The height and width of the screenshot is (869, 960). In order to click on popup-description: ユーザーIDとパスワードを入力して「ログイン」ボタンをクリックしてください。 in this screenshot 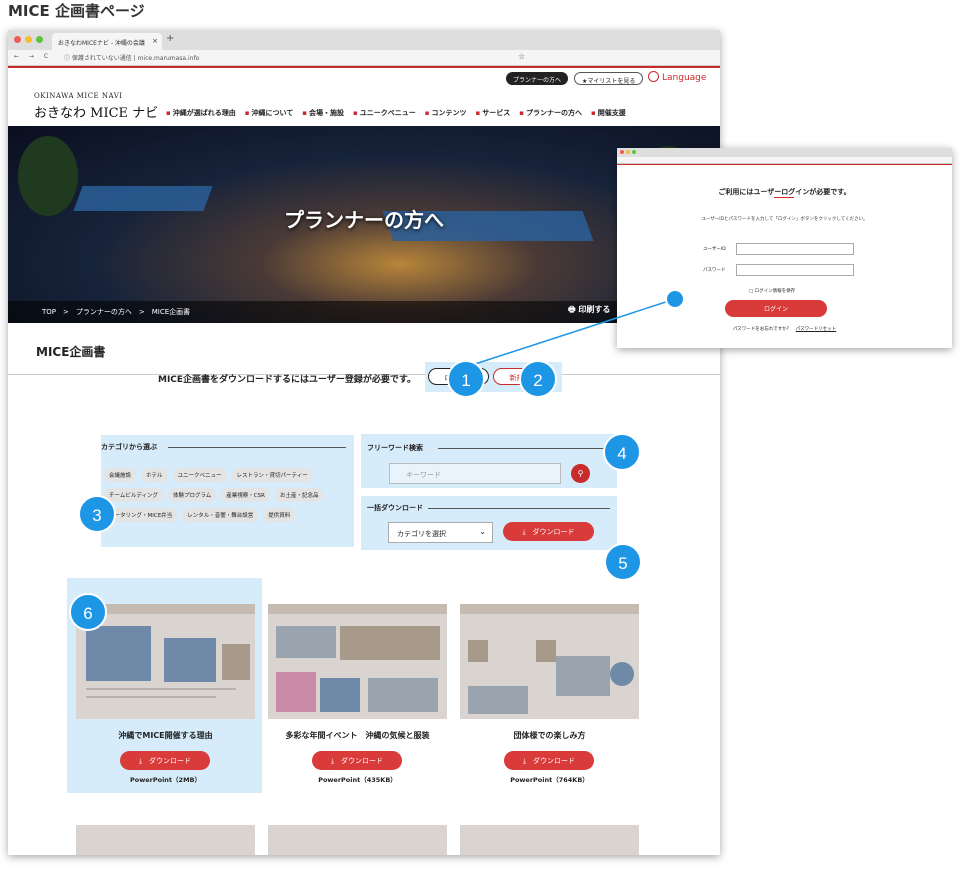, I will do `click(784, 219)`.